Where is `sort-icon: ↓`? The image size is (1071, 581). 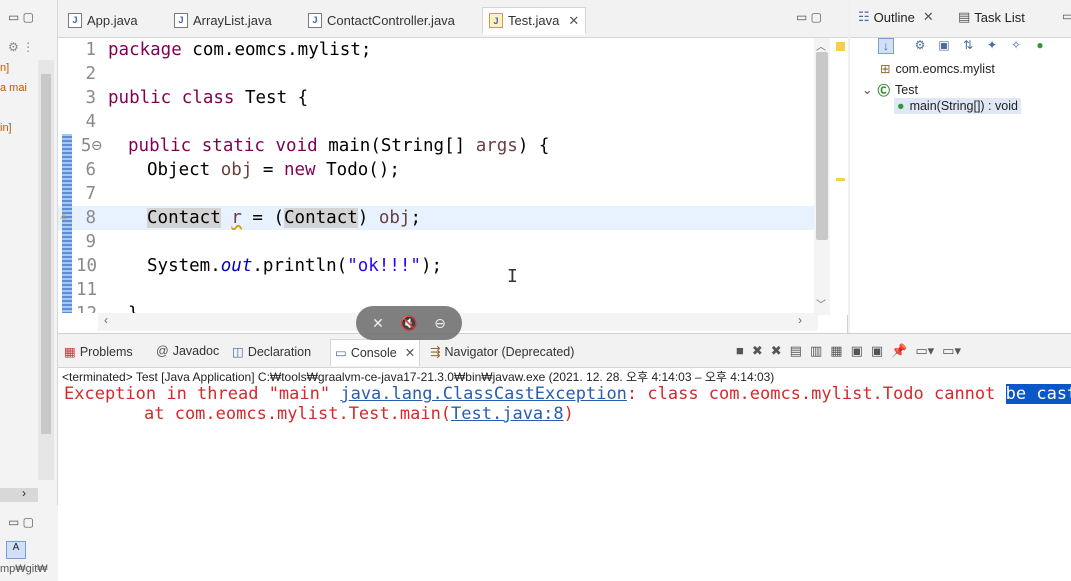
sort-icon: ↓ is located at coordinates (886, 46).